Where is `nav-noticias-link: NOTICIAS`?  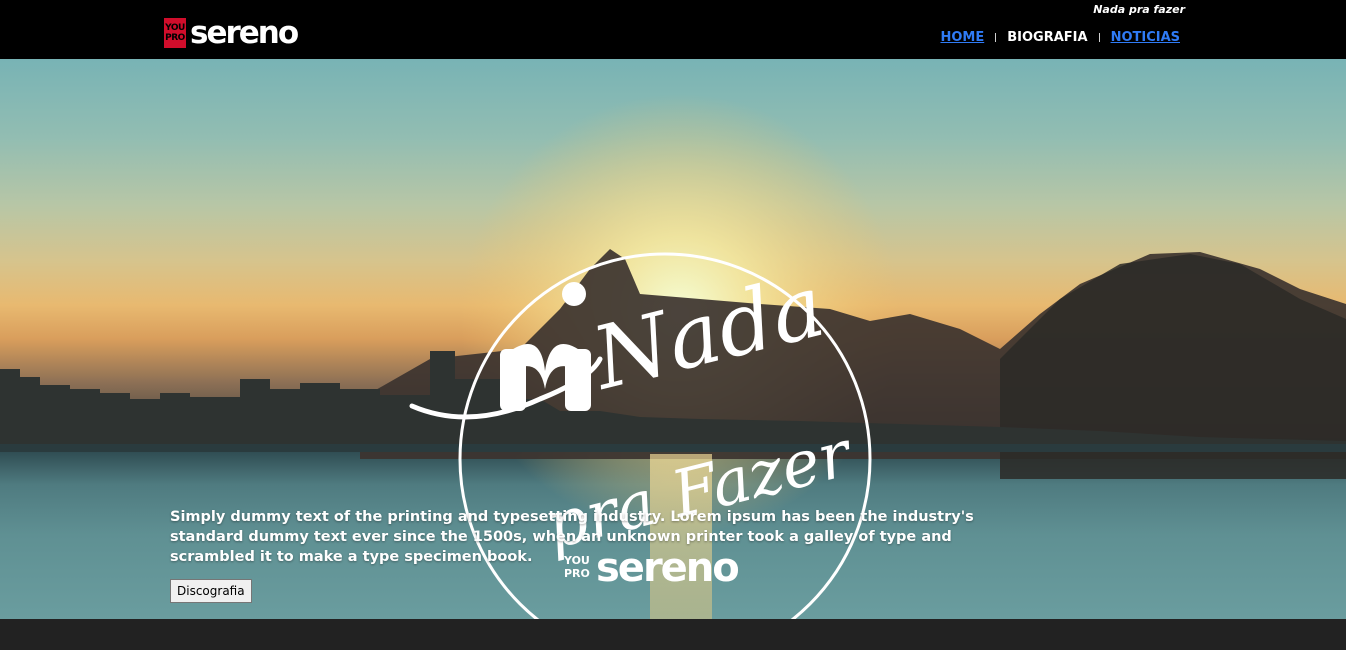
nav-noticias-link: NOTICIAS is located at coordinates (1145, 37).